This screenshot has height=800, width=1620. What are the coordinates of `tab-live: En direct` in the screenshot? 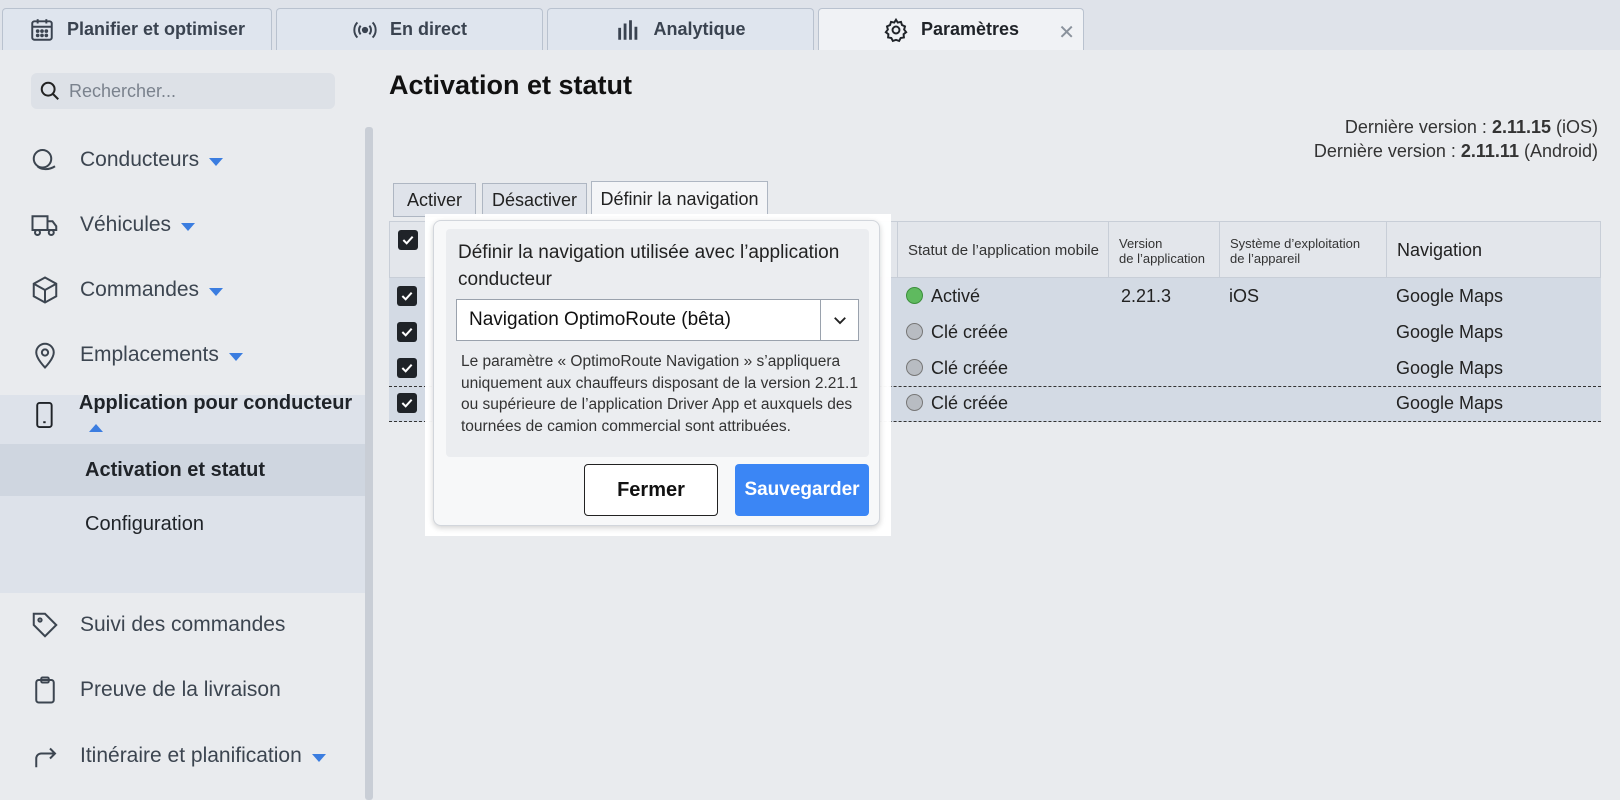 It's located at (409, 29).